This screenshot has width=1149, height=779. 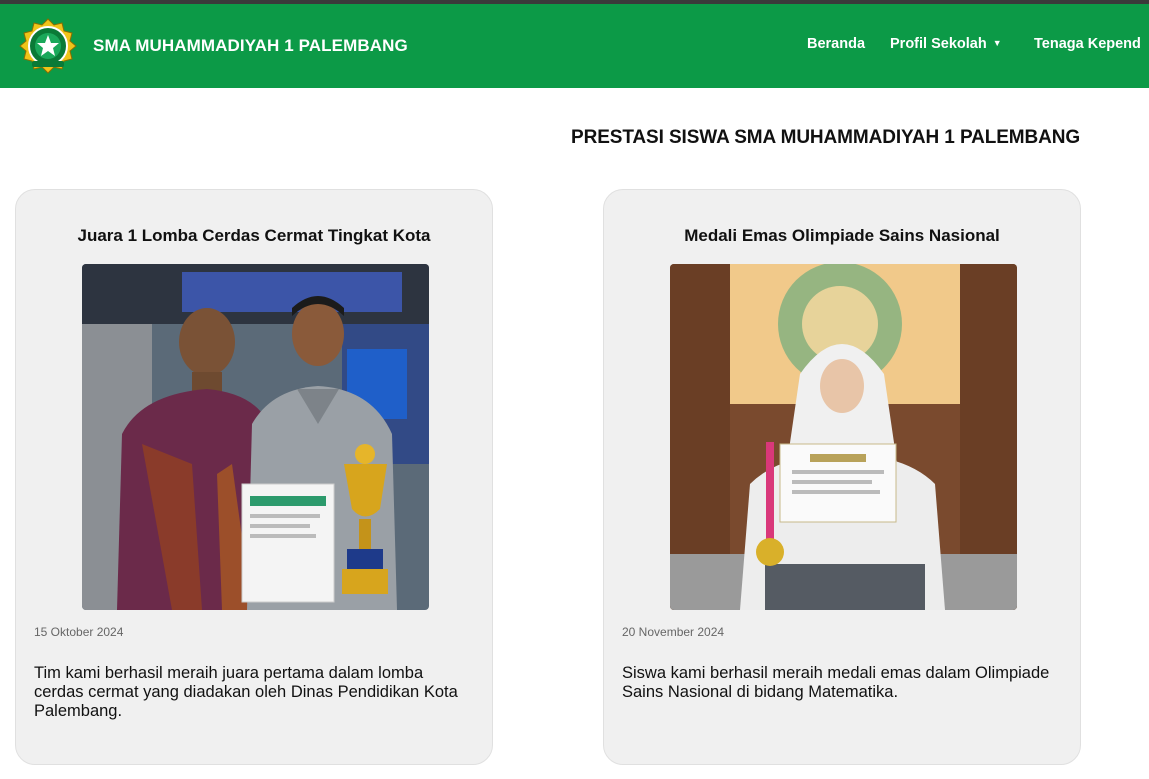 I want to click on brand-name: SMA MUHAMMADIYAH 1 PALEMBANG, so click(x=250, y=46).